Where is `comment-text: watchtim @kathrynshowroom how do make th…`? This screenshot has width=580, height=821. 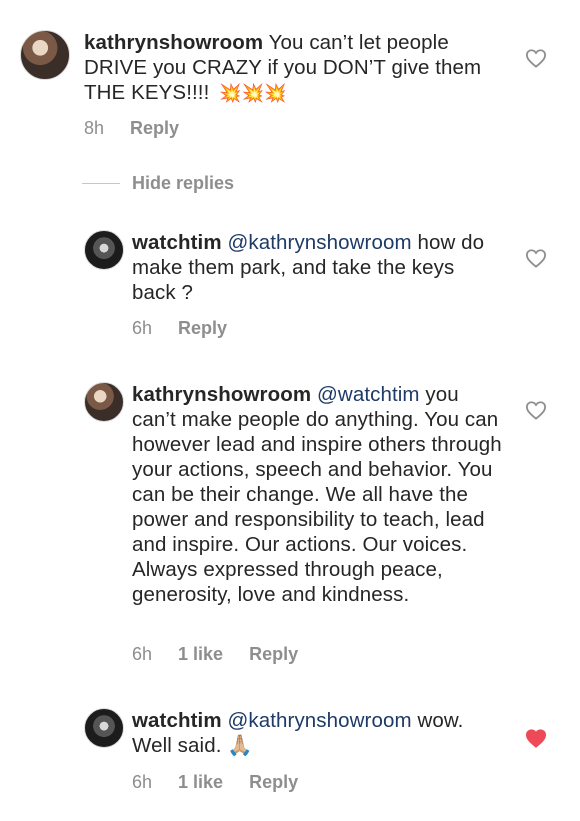
comment-text: watchtim @kathrynshowroom how do make th… is located at coordinates (312, 267).